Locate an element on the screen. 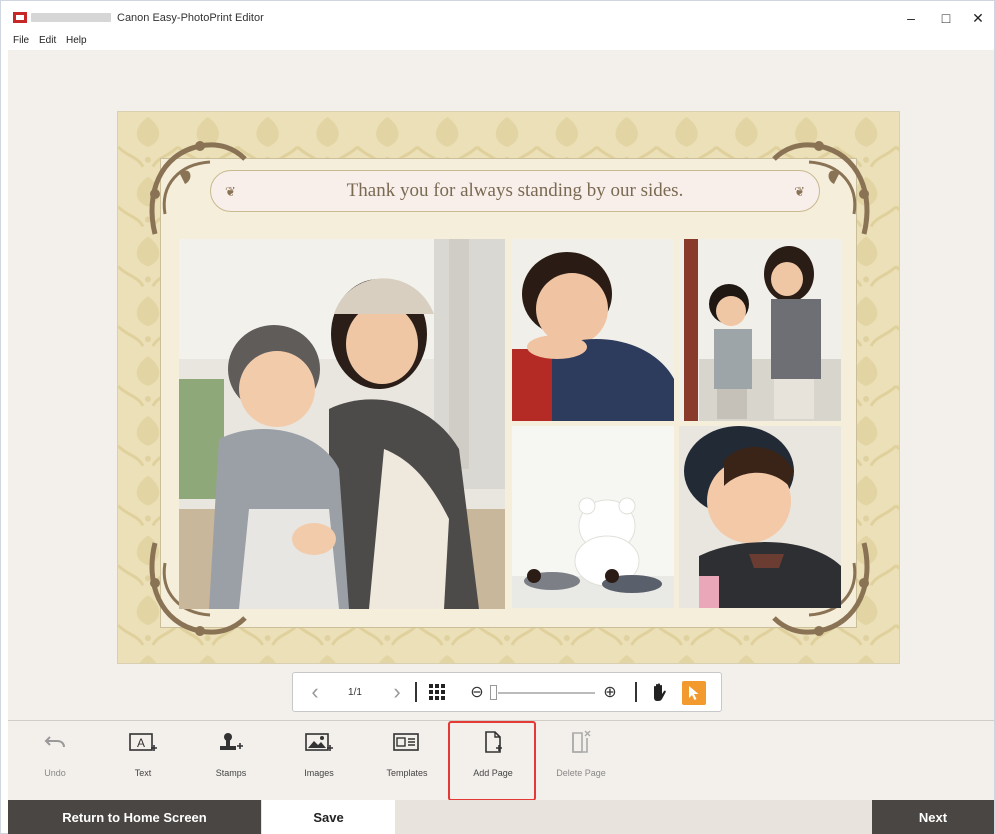 This screenshot has height=834, width=995. minimize-button: – is located at coordinates (911, 18).